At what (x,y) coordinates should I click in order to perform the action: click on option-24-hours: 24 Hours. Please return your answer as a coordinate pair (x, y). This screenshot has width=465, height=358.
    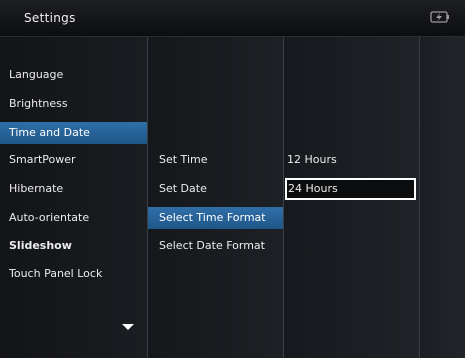
    Looking at the image, I should click on (350, 189).